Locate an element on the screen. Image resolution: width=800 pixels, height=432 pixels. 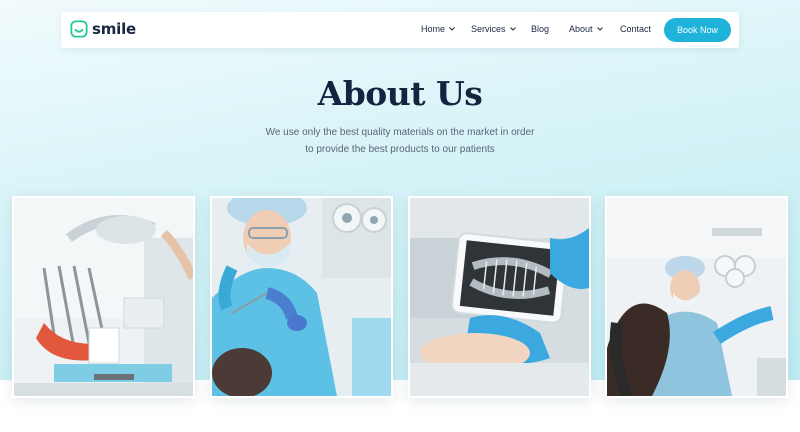
page-title: About Us is located at coordinates (400, 93).